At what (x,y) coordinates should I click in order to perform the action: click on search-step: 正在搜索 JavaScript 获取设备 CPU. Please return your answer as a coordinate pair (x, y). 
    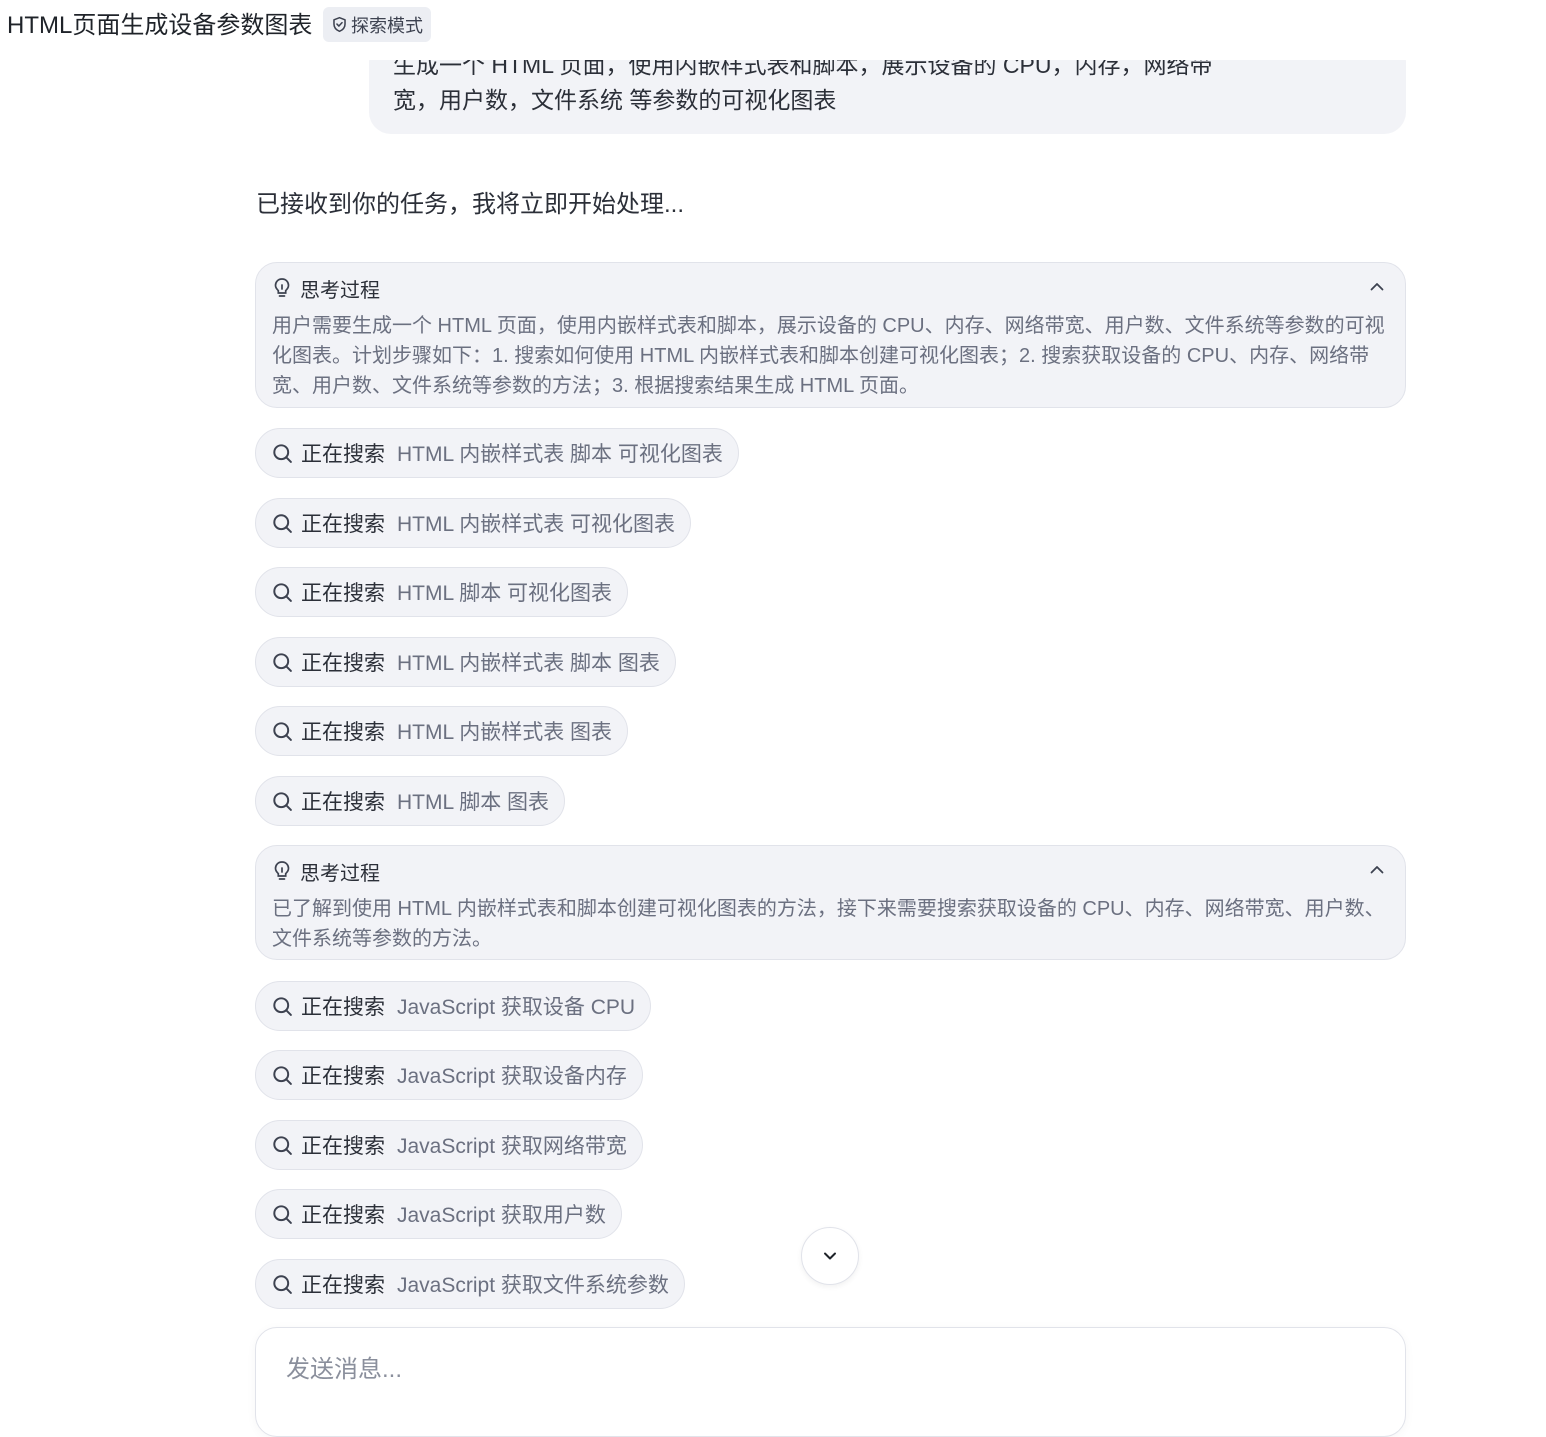
    Looking at the image, I should click on (453, 1006).